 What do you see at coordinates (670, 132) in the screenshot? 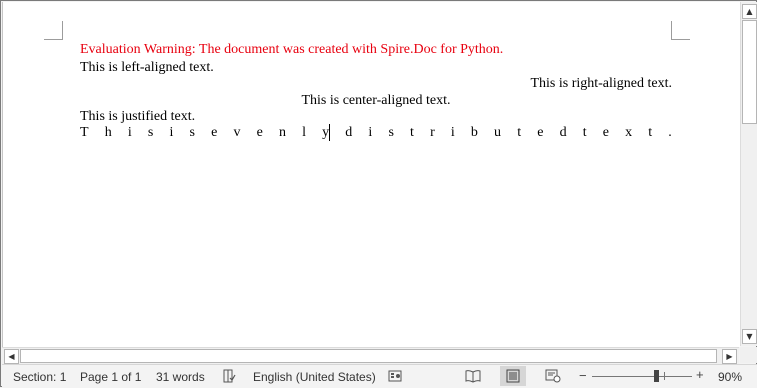
I see `distributed-char: .` at bounding box center [670, 132].